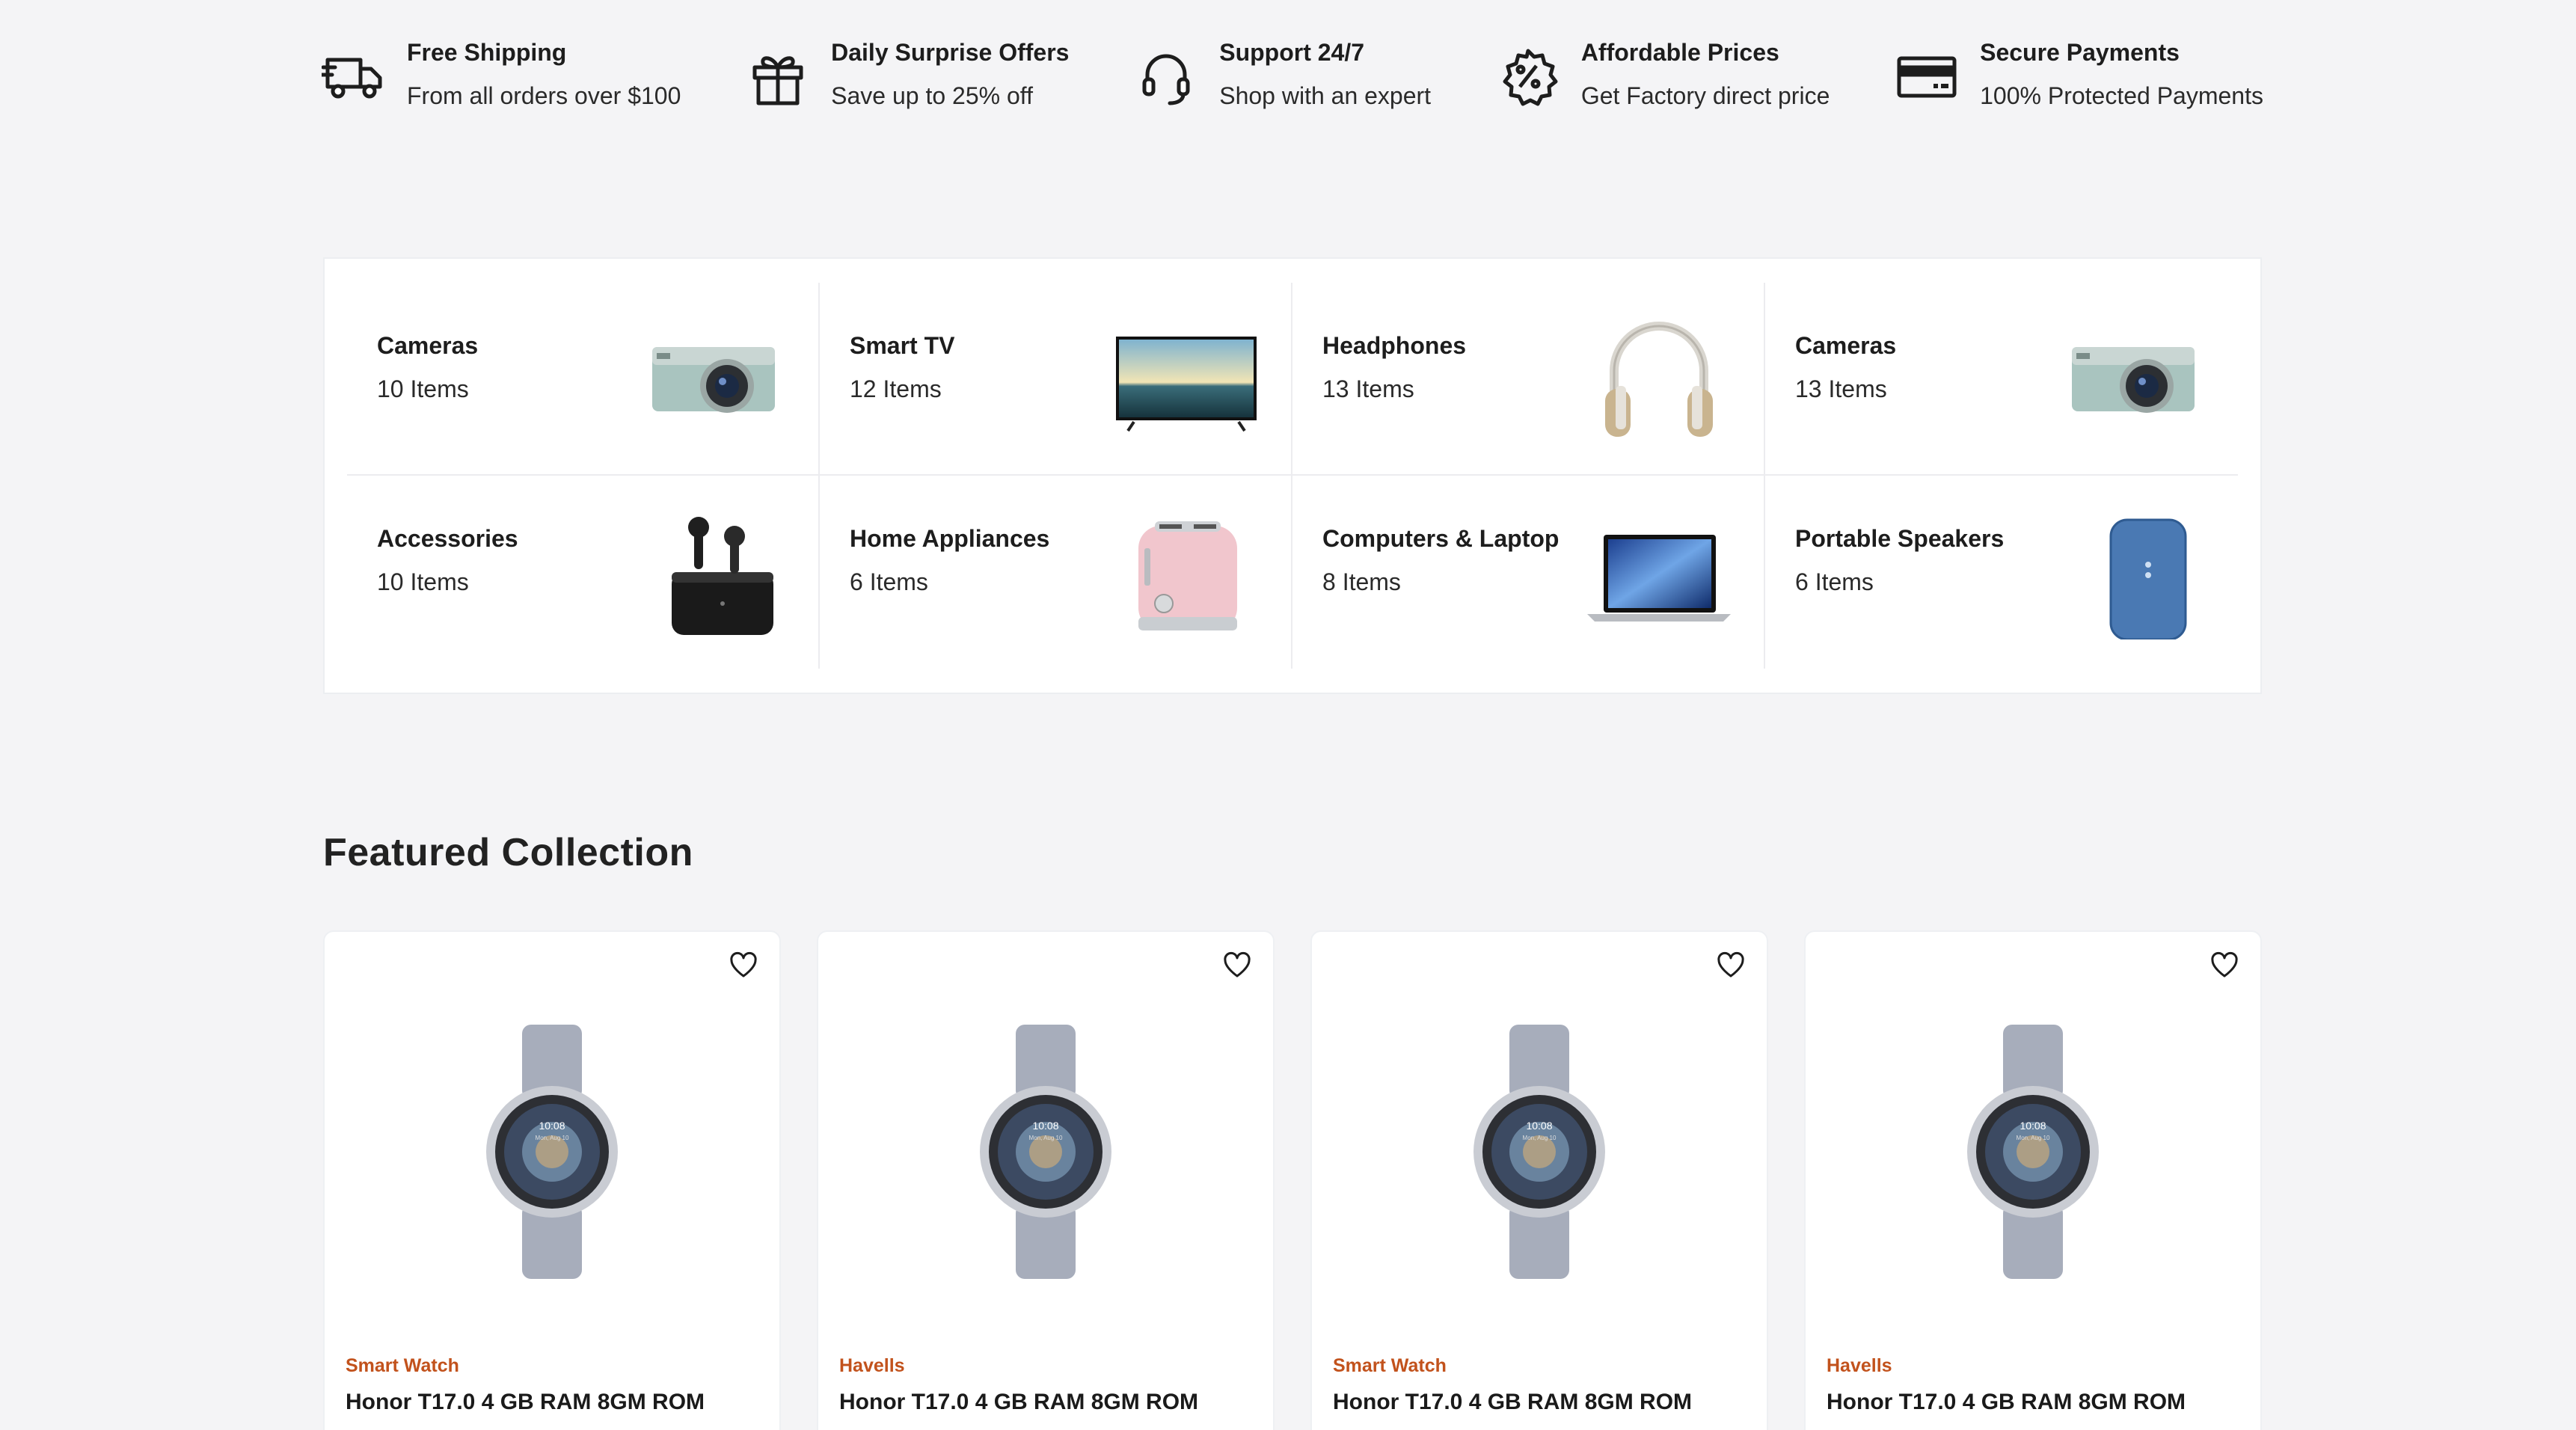 This screenshot has width=2576, height=1430. I want to click on service-free-shipping: Free Shipping From all orders over $100, so click(501, 73).